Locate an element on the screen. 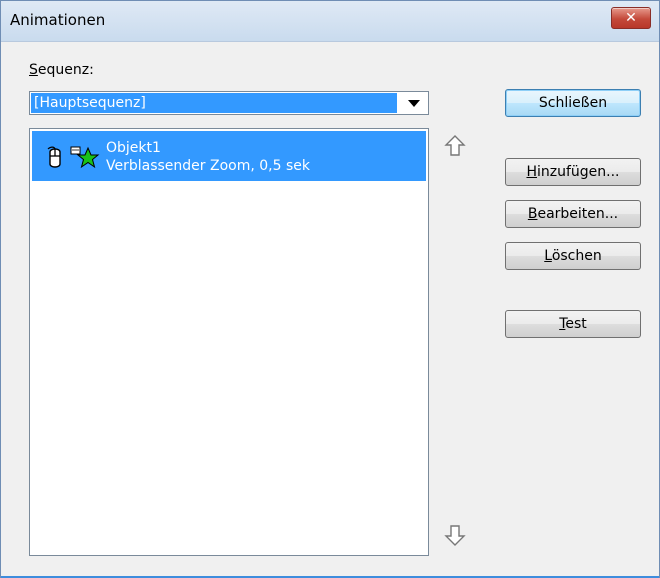 The height and width of the screenshot is (578, 660). sequence-label: Sequenz: is located at coordinates (61, 70).